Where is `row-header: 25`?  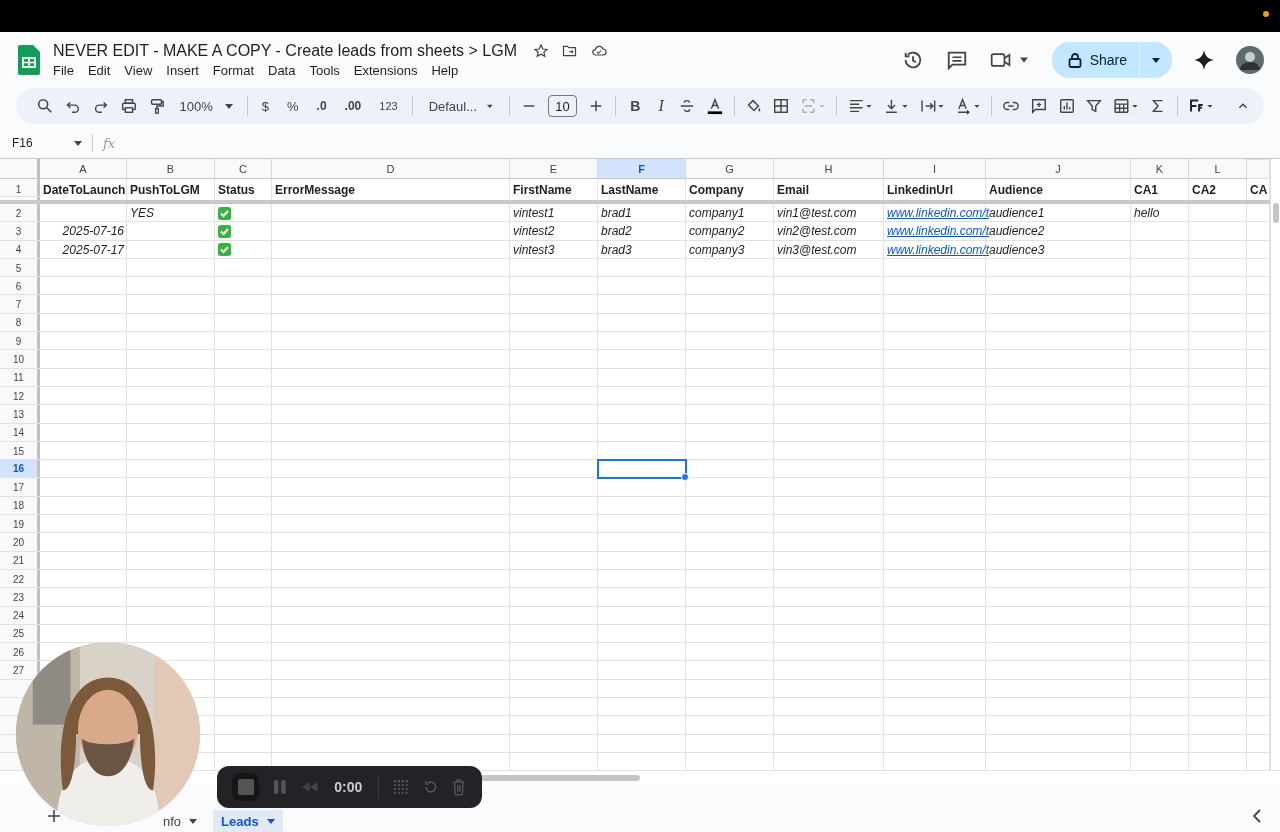 row-header: 25 is located at coordinates (18, 634).